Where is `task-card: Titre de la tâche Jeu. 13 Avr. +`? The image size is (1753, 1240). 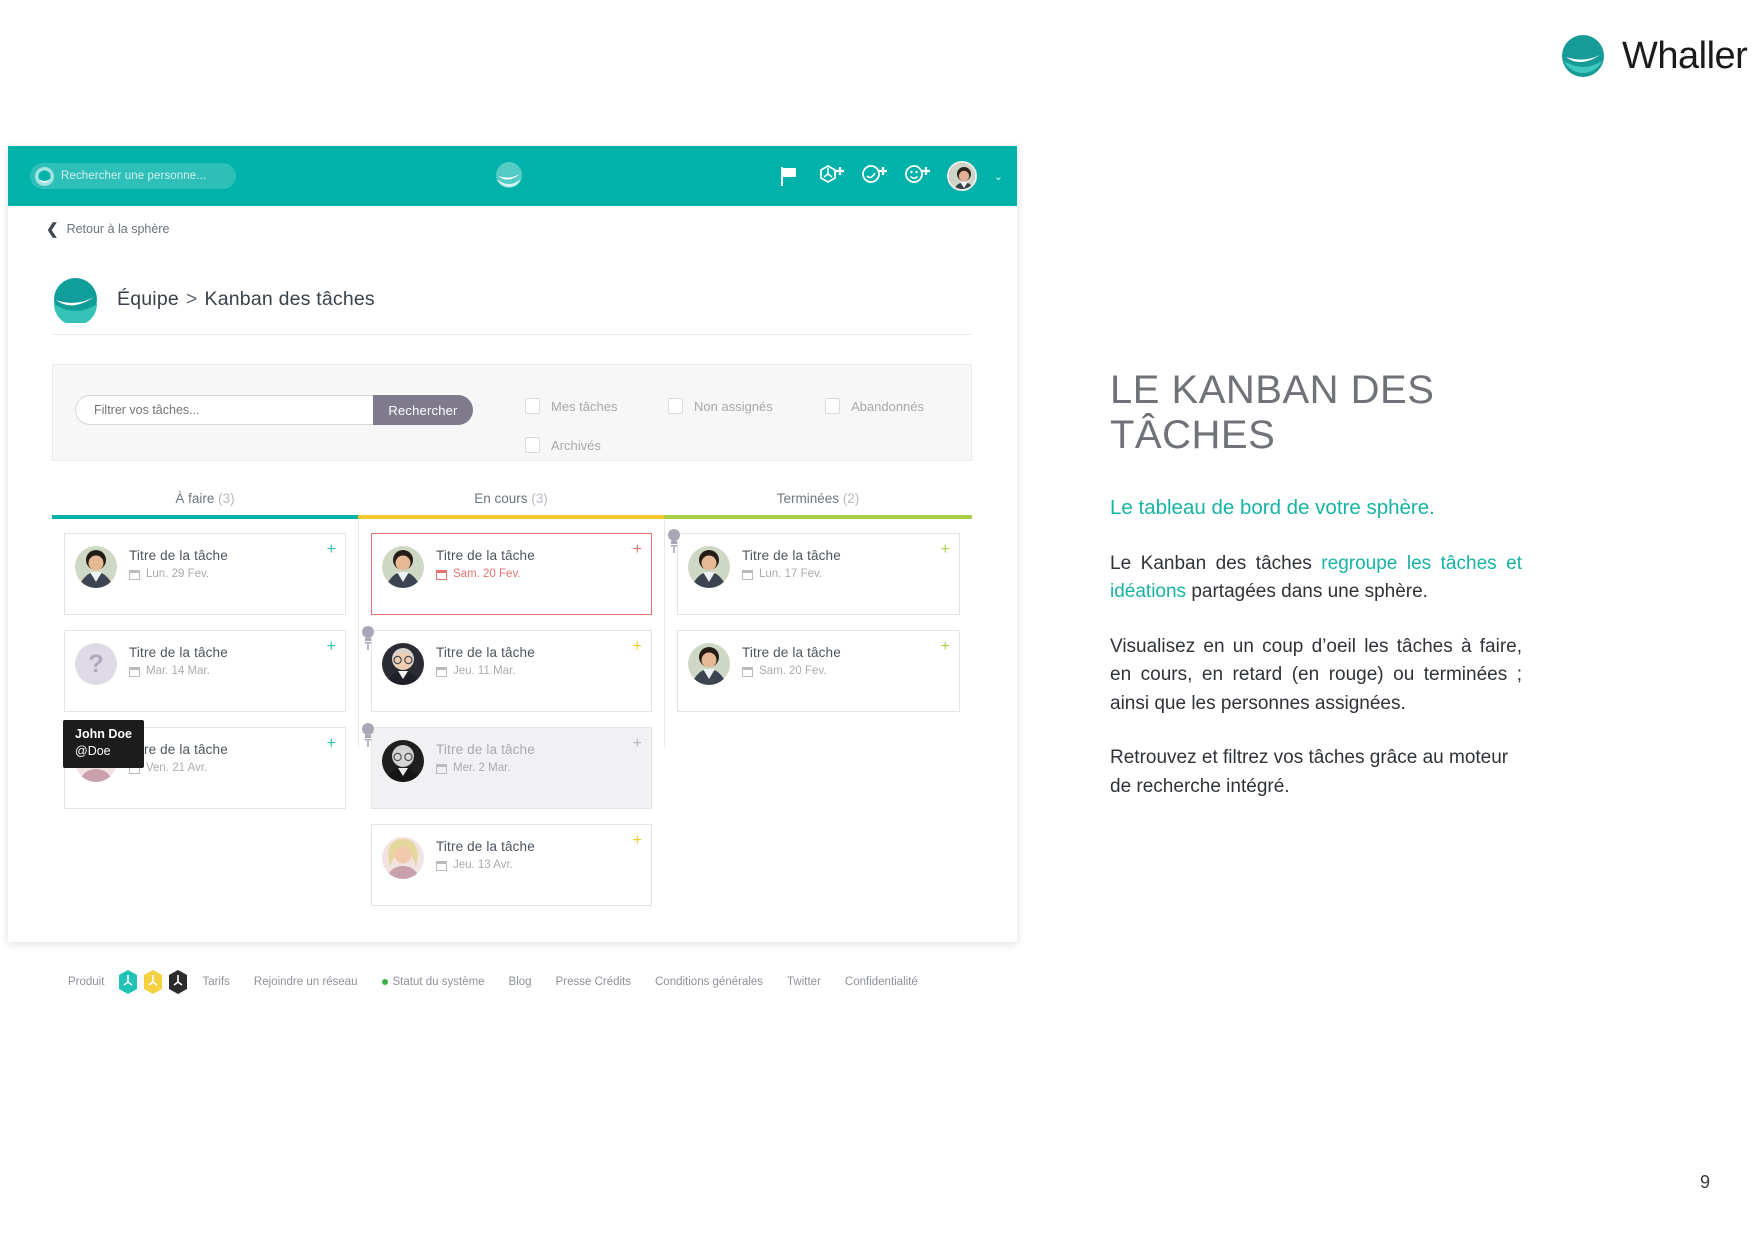
task-card: Titre de la tâche Jeu. 13 Avr. + is located at coordinates (511, 865).